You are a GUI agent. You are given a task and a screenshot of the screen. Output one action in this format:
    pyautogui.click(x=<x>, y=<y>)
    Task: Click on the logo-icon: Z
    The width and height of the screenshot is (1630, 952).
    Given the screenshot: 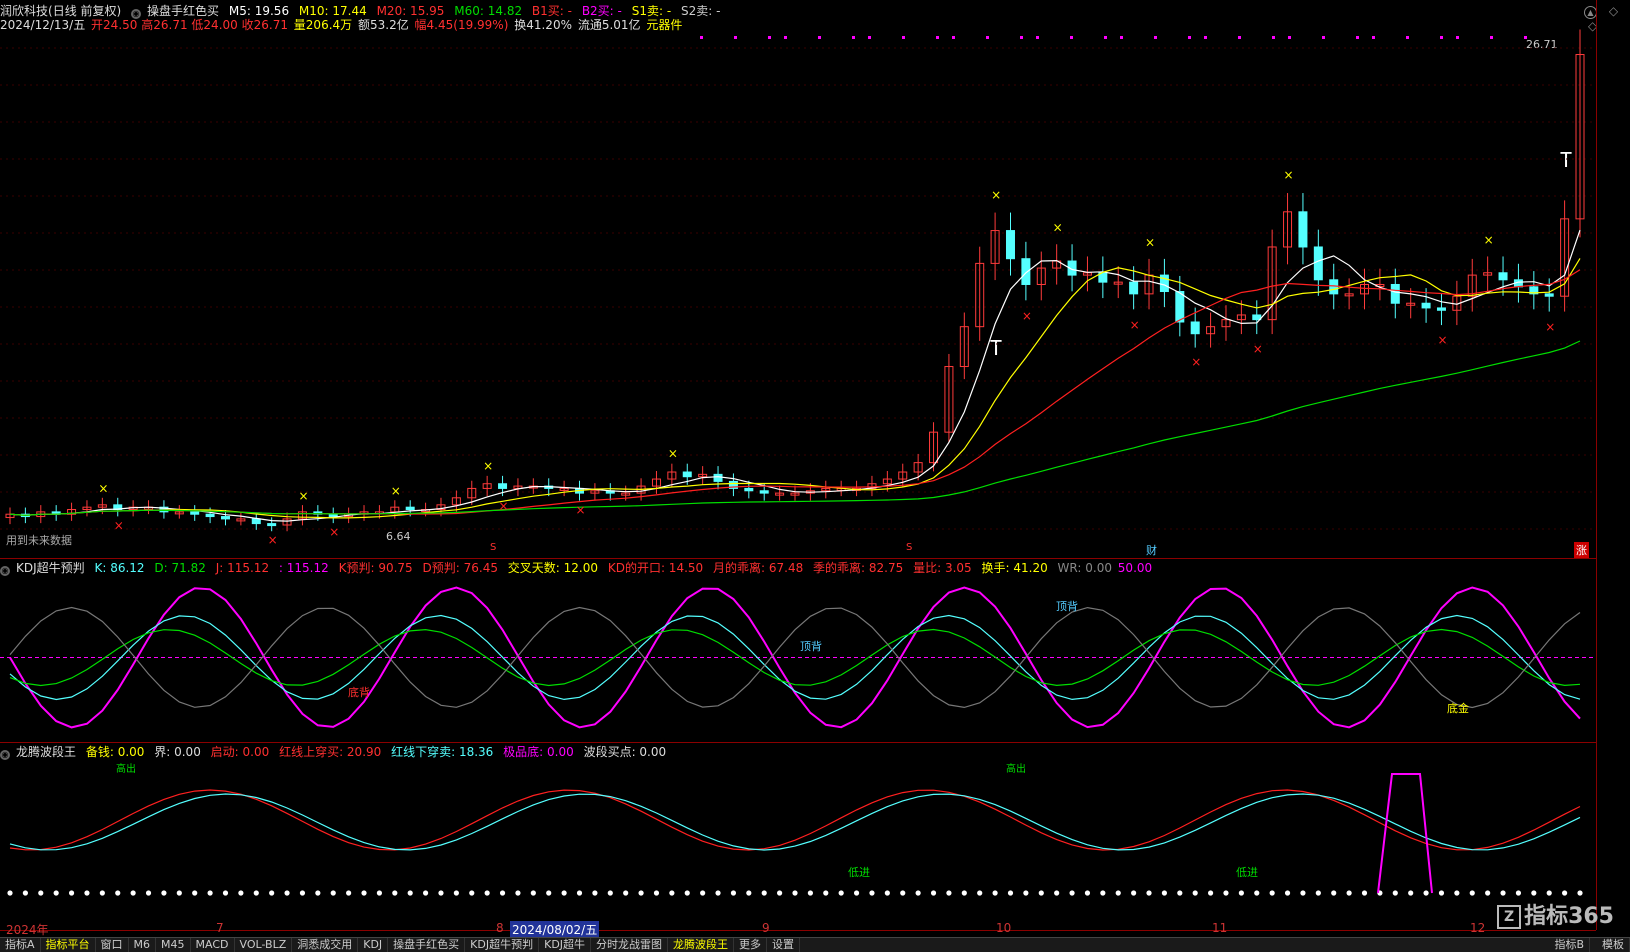 What is the action you would take?
    pyautogui.click(x=1509, y=917)
    